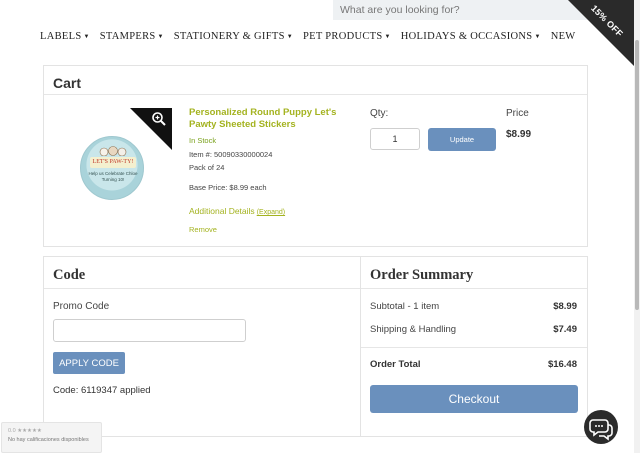 This screenshot has height=453, width=640. Describe the element at coordinates (473, 364) in the screenshot. I see `order-total-row: Order Total $16.48` at that location.